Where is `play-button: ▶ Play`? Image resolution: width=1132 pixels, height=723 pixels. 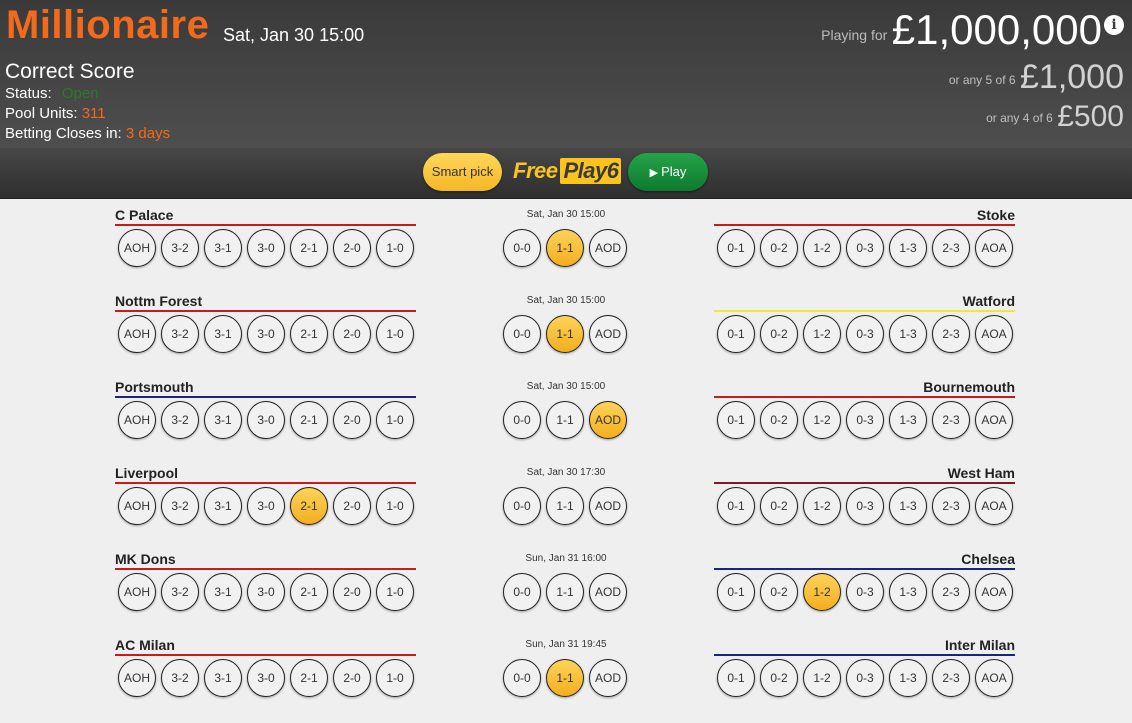 play-button: ▶ Play is located at coordinates (668, 172).